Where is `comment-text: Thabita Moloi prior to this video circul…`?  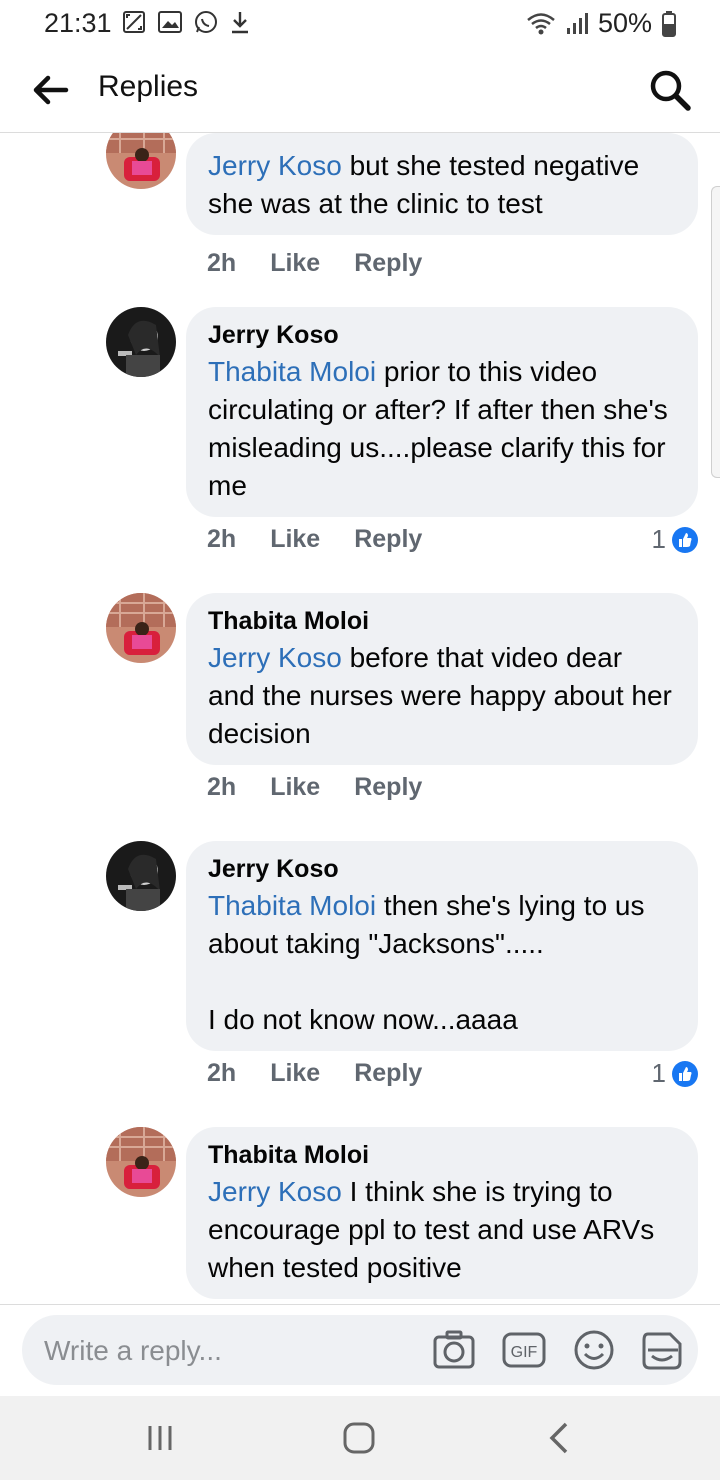
comment-text: Thabita Moloi prior to this video circul… is located at coordinates (442, 429).